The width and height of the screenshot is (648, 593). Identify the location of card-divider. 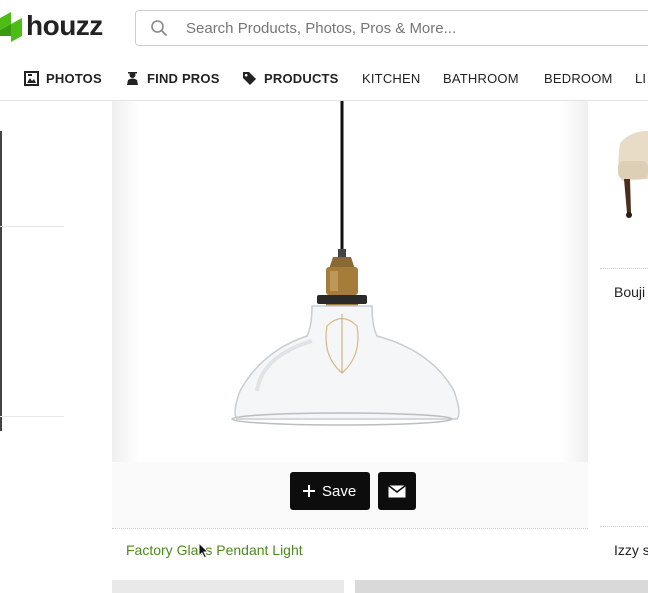
(350, 528).